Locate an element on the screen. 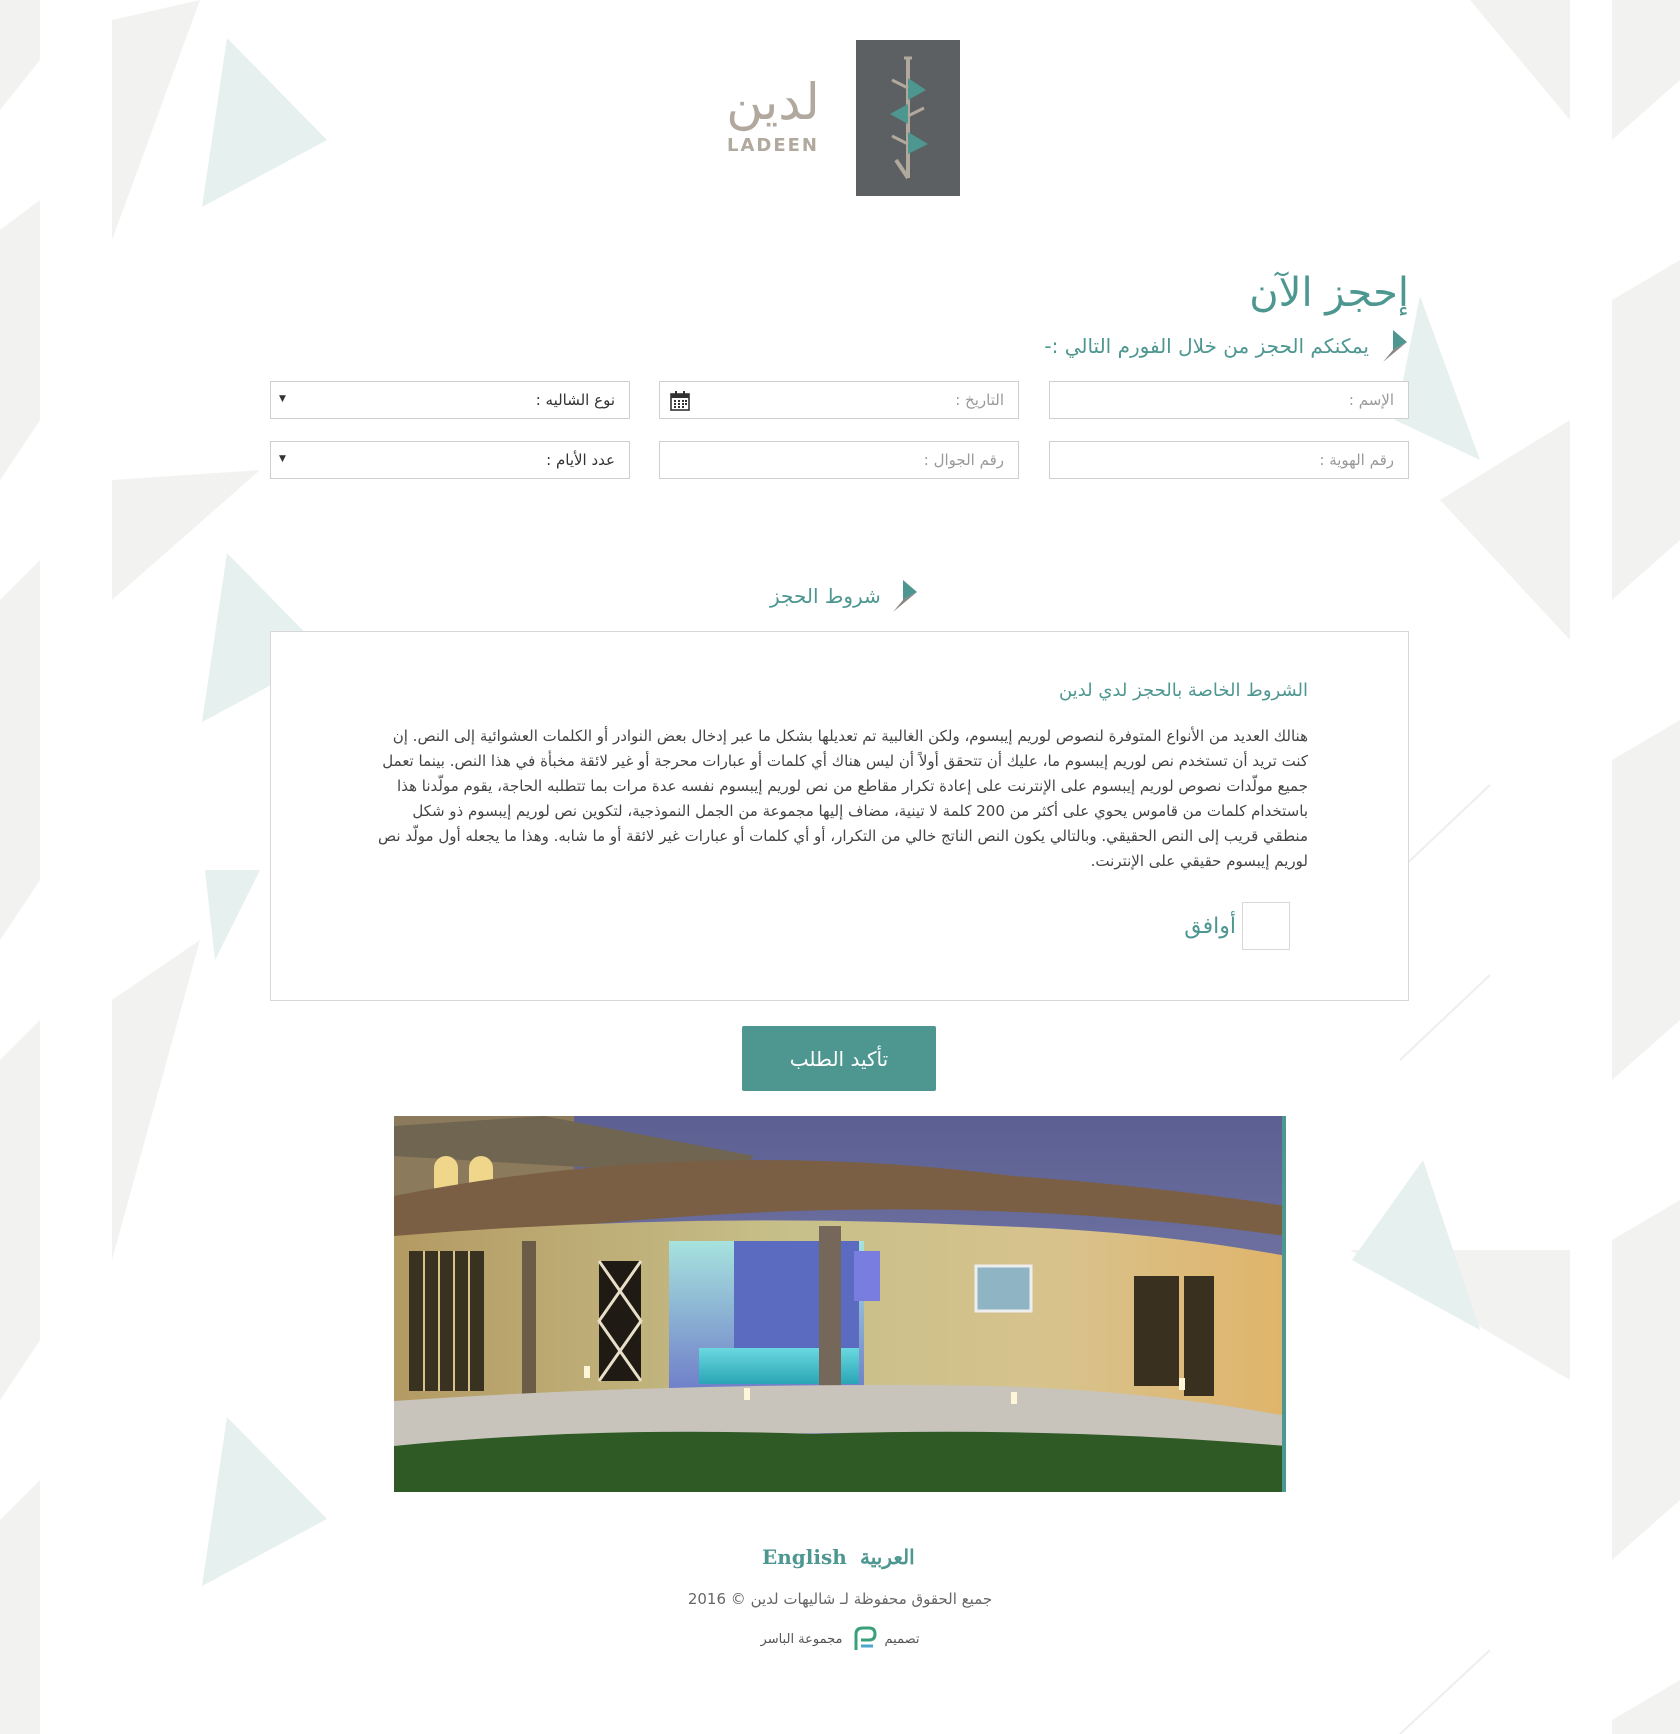 This screenshot has height=1734, width=1680. mobile-field is located at coordinates (839, 460).